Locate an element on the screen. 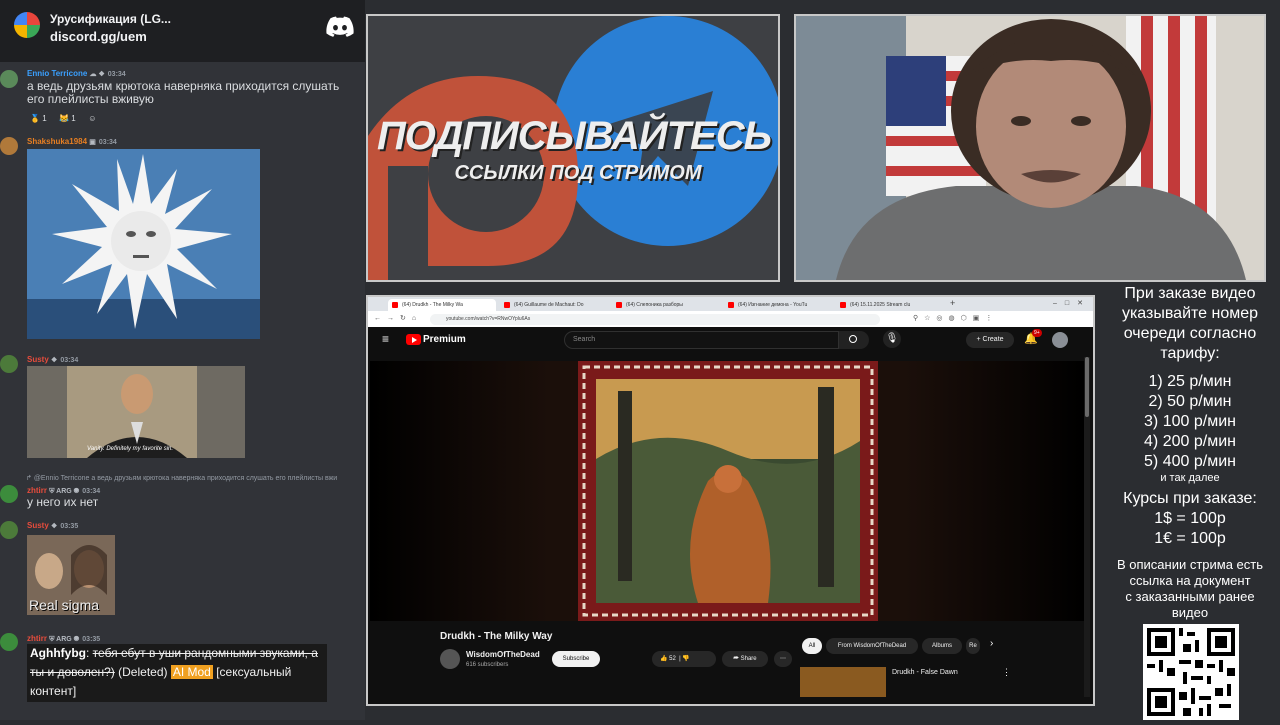  thumbs-down-icon: 👎 is located at coordinates (685, 659).